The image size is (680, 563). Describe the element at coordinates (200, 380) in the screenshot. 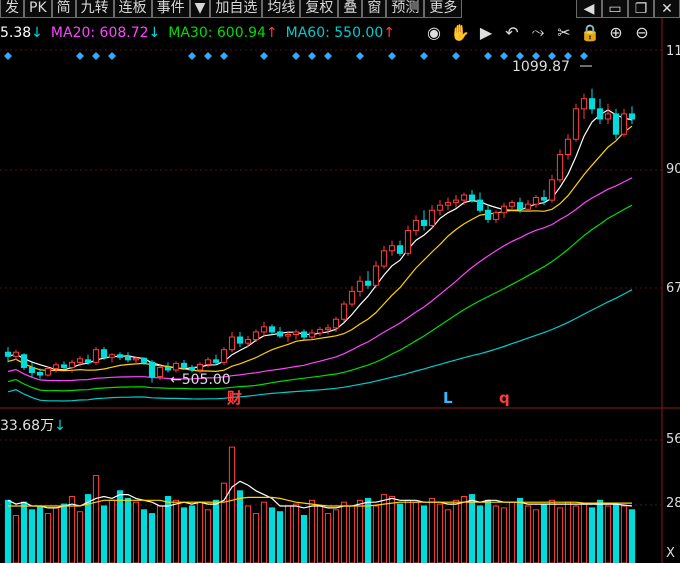

I see `low-price-label: ←505.00` at that location.